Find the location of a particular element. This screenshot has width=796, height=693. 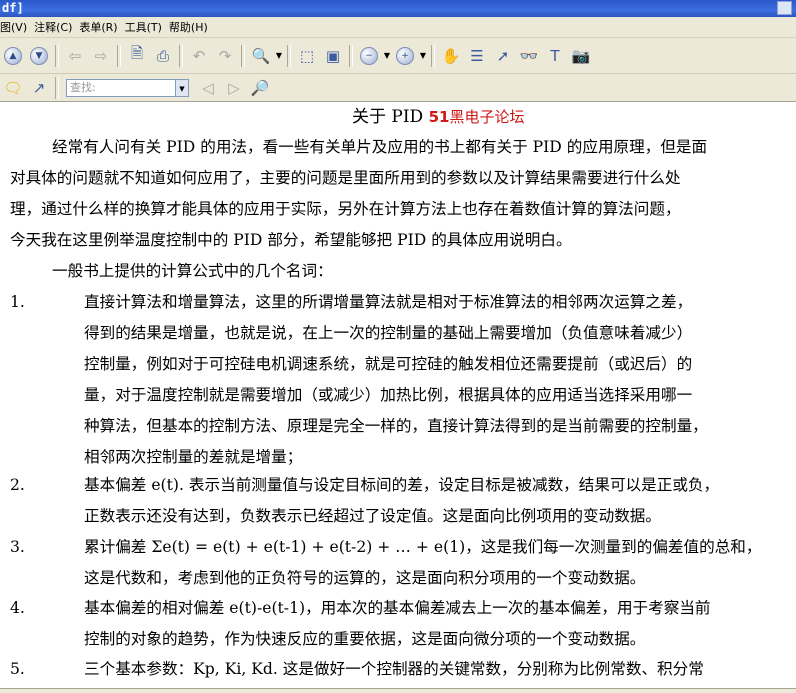

arrow-pointer-icon: ➚ is located at coordinates (503, 55).